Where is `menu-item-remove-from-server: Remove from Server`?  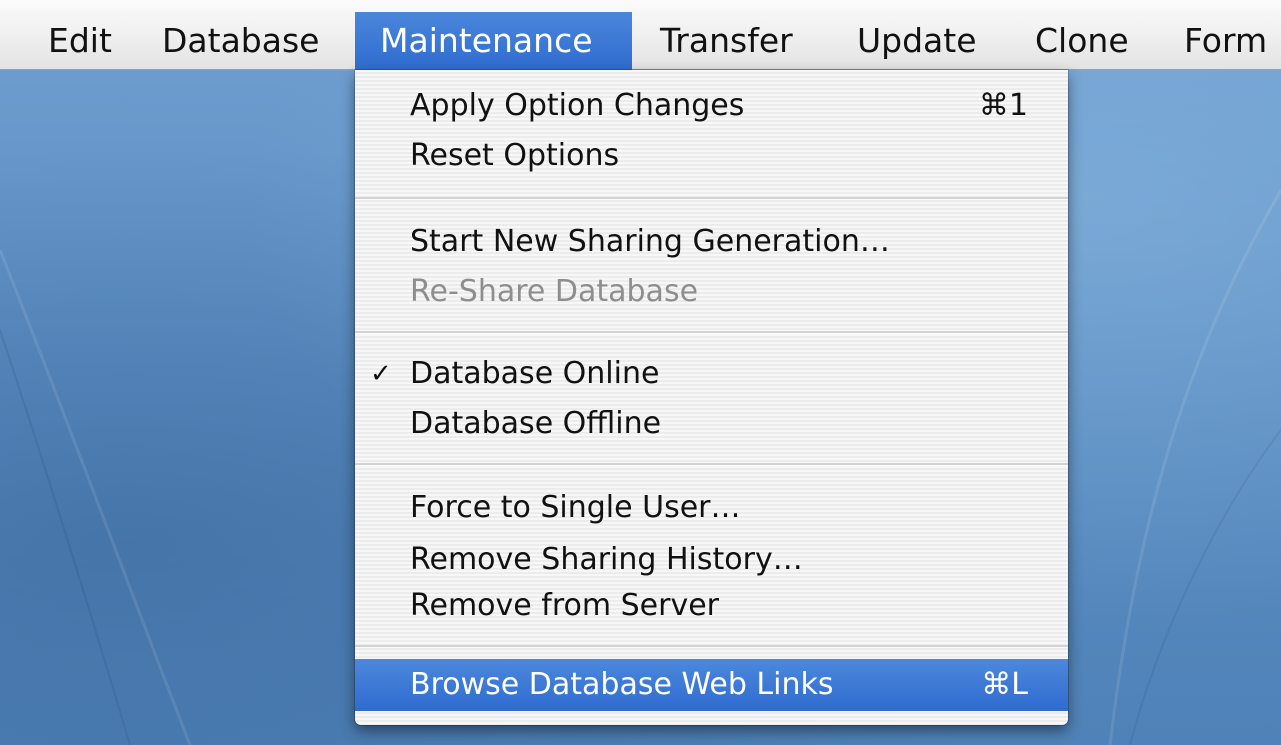 menu-item-remove-from-server: Remove from Server is located at coordinates (711, 606).